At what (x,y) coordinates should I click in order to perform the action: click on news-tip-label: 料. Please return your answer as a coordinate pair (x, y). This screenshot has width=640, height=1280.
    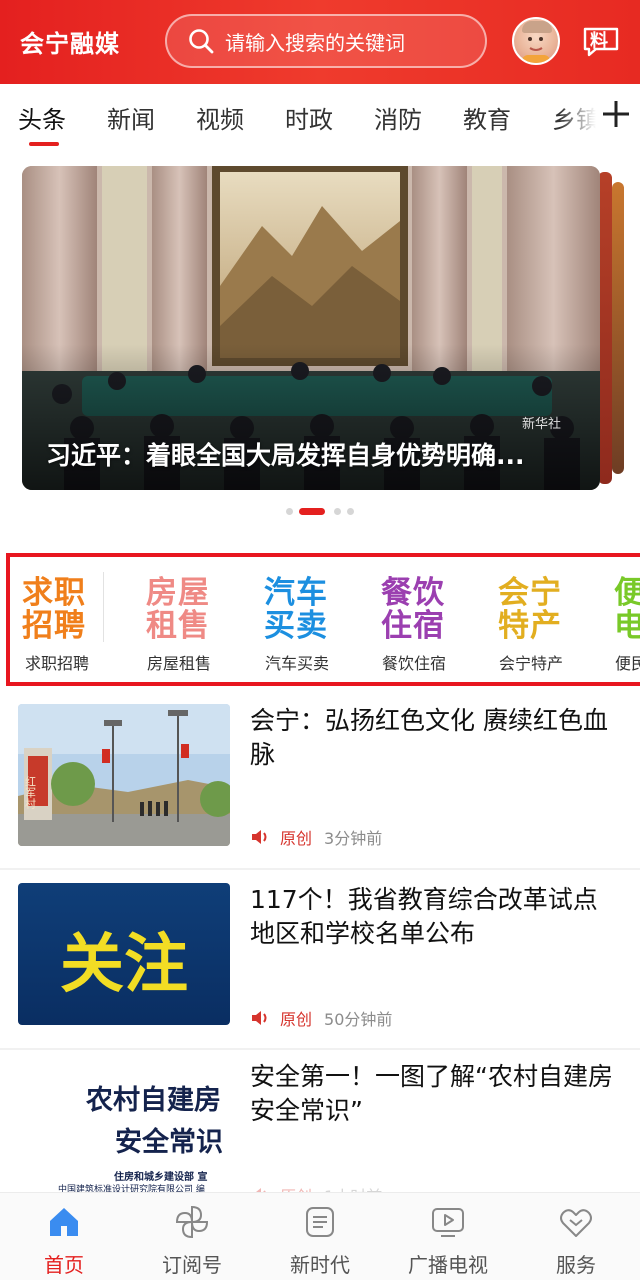
    Looking at the image, I should click on (599, 41).